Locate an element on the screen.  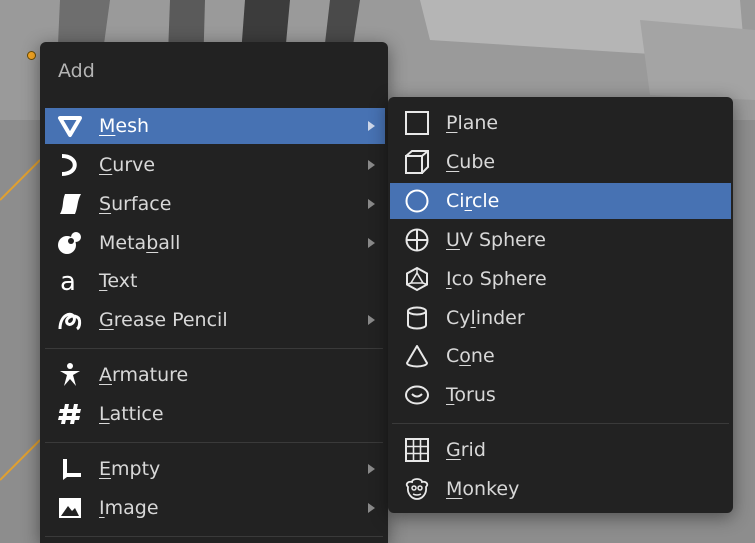
submenu-item-label: Cube is located at coordinates (471, 162).